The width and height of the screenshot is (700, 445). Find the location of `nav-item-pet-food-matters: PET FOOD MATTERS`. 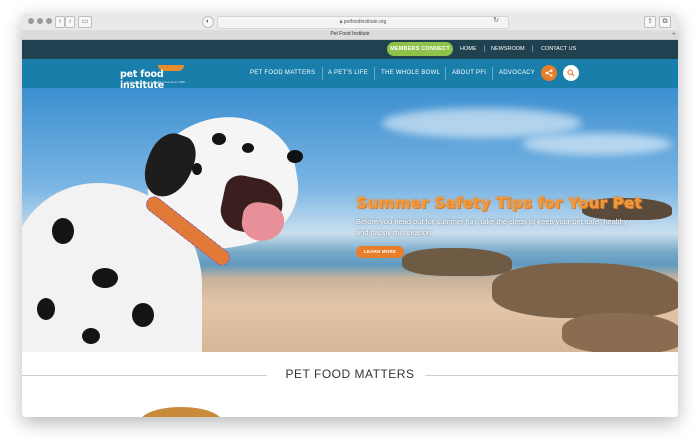

nav-item-pet-food-matters: PET FOOD MATTERS is located at coordinates (282, 73).